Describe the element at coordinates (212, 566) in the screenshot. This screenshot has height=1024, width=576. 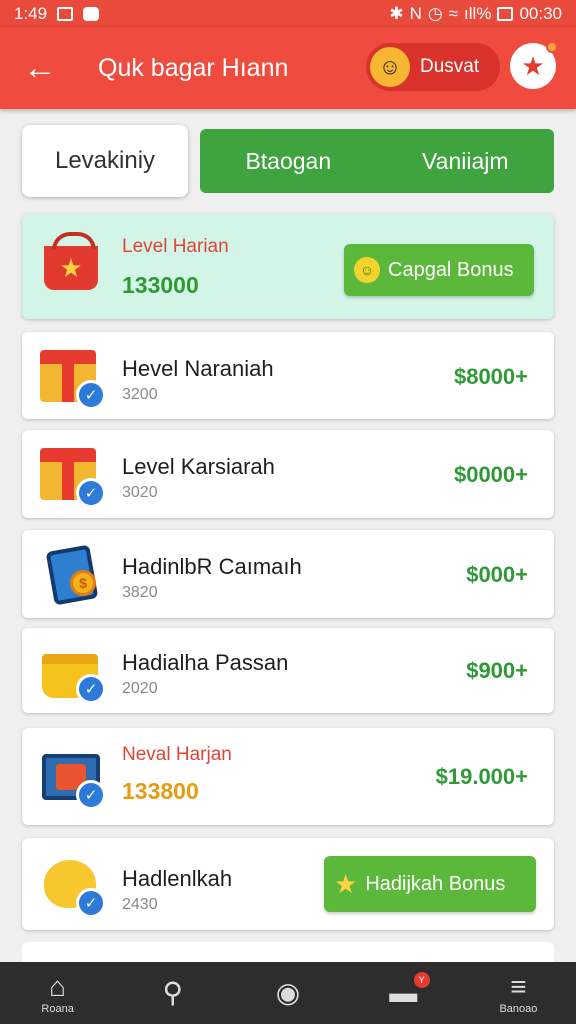
I see `row-title: HadinlbR Caımaıh` at that location.